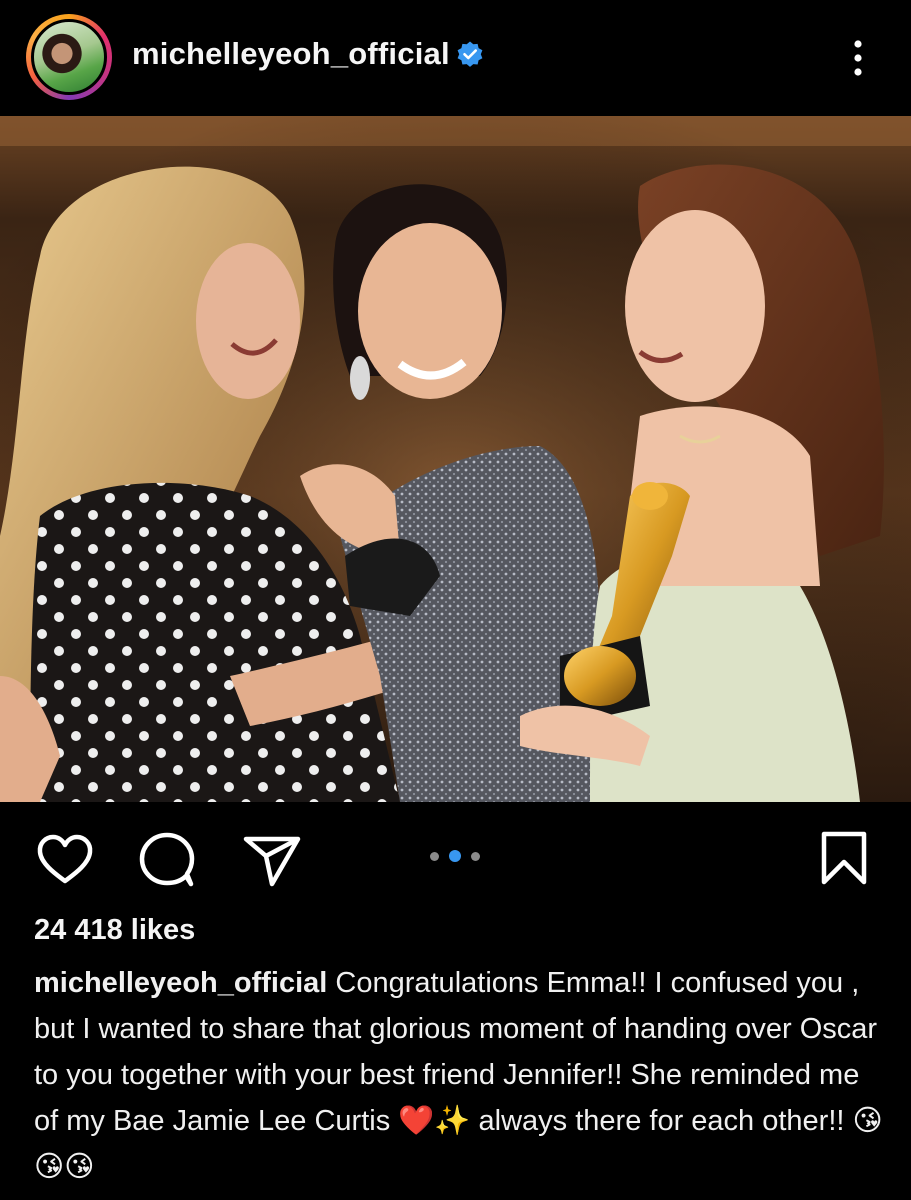  I want to click on post-actions, so click(455, 857).